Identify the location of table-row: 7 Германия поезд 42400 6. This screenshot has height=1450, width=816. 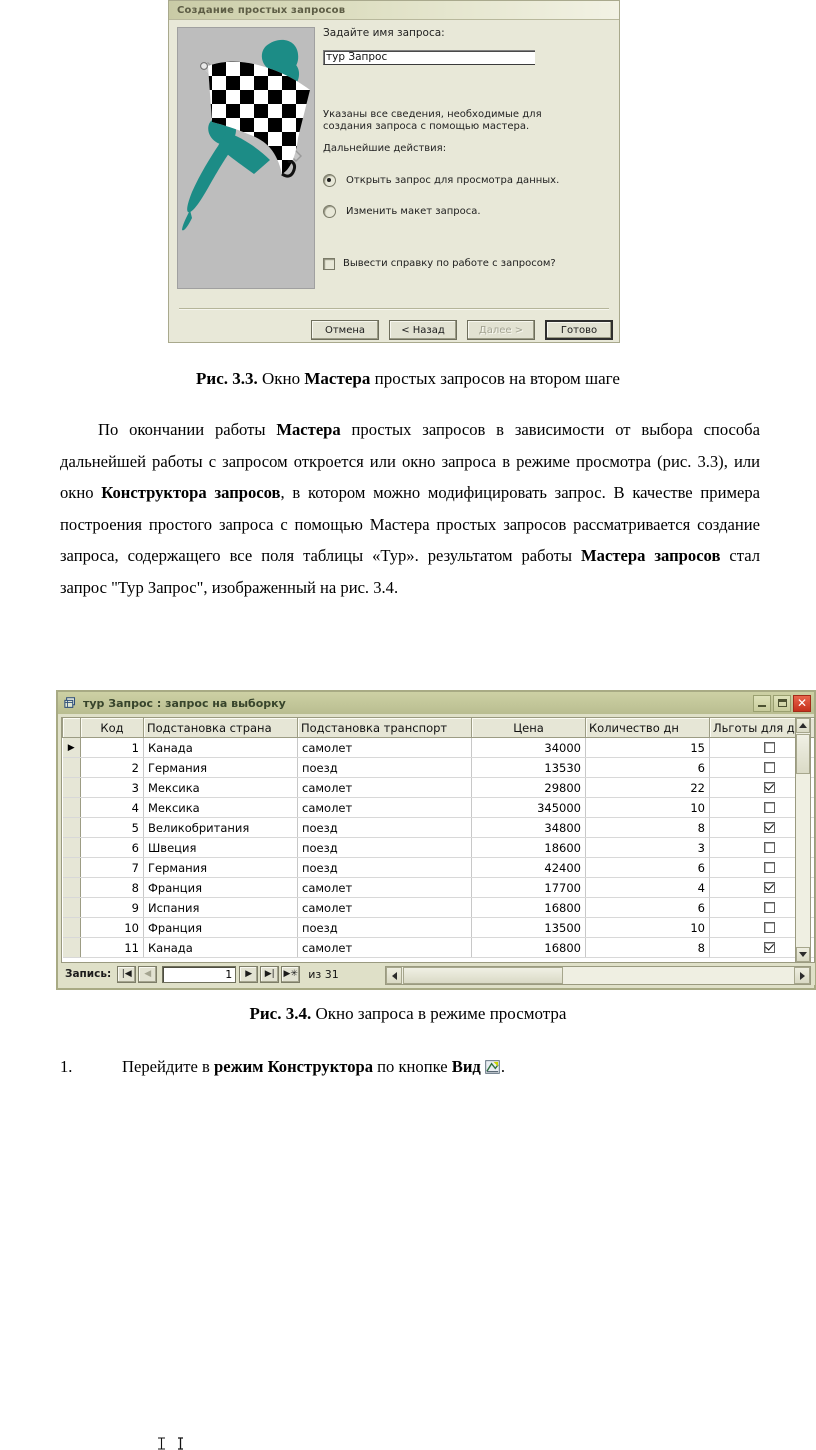
(438, 867).